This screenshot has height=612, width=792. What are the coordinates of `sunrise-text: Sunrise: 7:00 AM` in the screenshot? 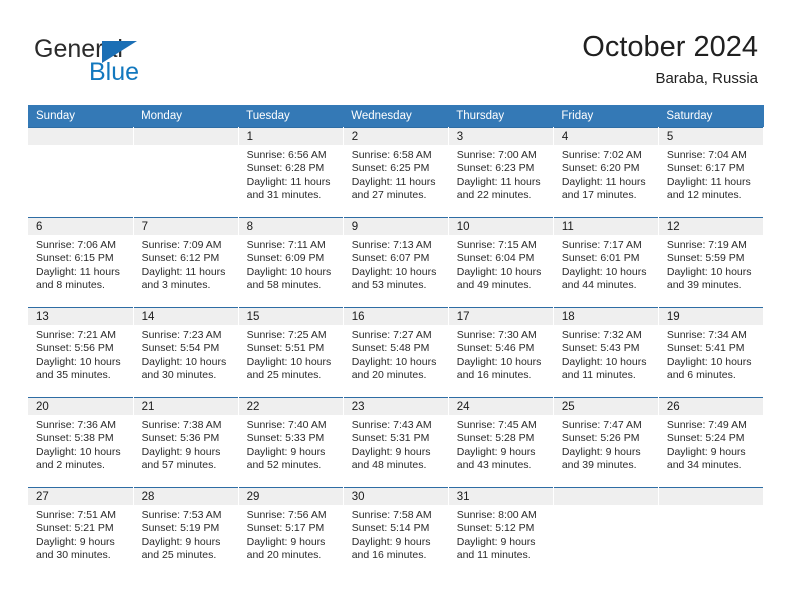 It's located at (496, 155).